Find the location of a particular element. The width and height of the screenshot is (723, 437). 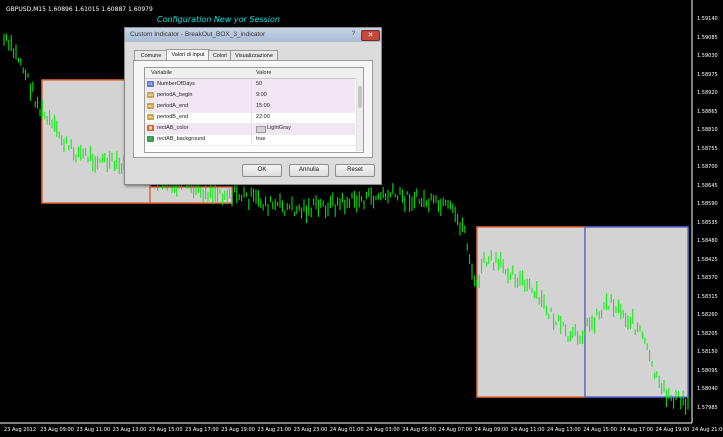

time-label: 23 Aug 09:00 is located at coordinates (57, 430).